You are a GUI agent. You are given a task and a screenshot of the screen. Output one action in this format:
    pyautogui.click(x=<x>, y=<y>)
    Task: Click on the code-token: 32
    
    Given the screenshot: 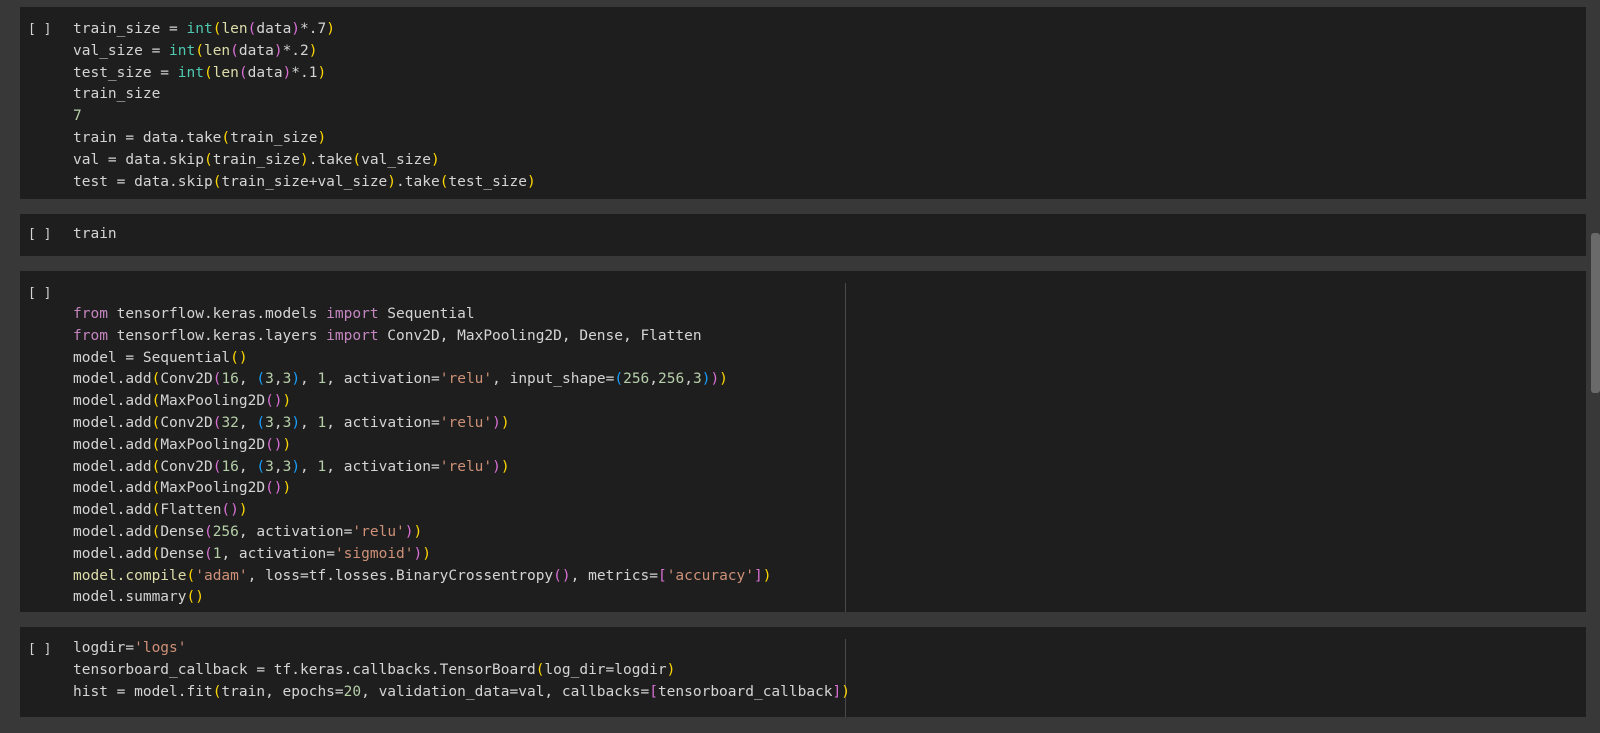 What is the action you would take?
    pyautogui.click(x=230, y=422)
    